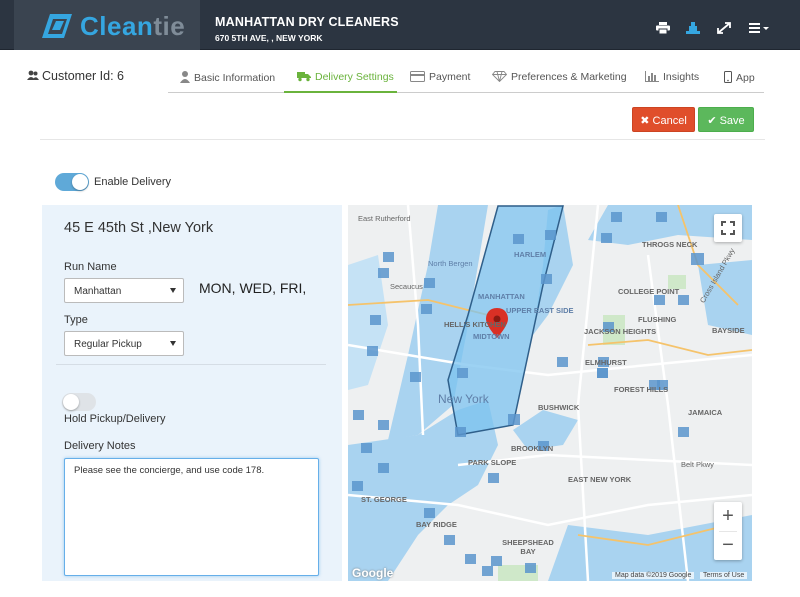 Image resolution: width=800 pixels, height=597 pixels. Describe the element at coordinates (653, 575) in the screenshot. I see `map-attribution: Map data ©2019 Google` at that location.